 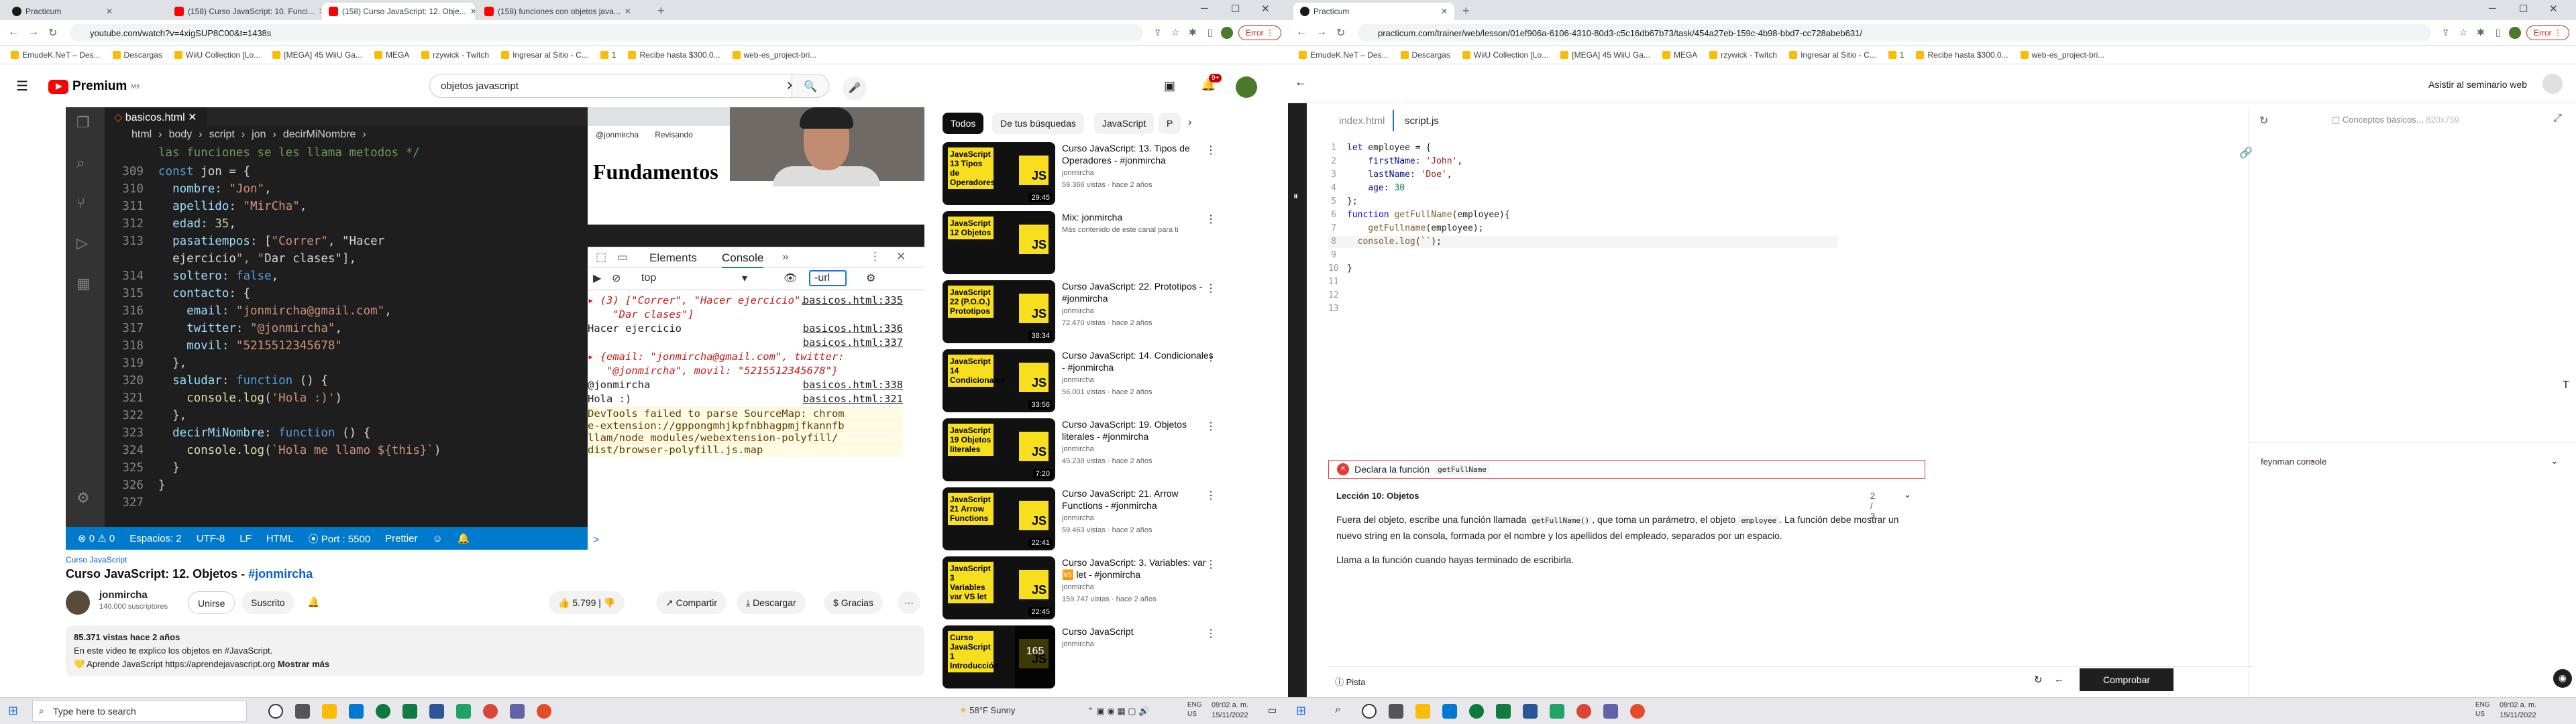 I want to click on show-more-button: Mostrar más, so click(x=303, y=664).